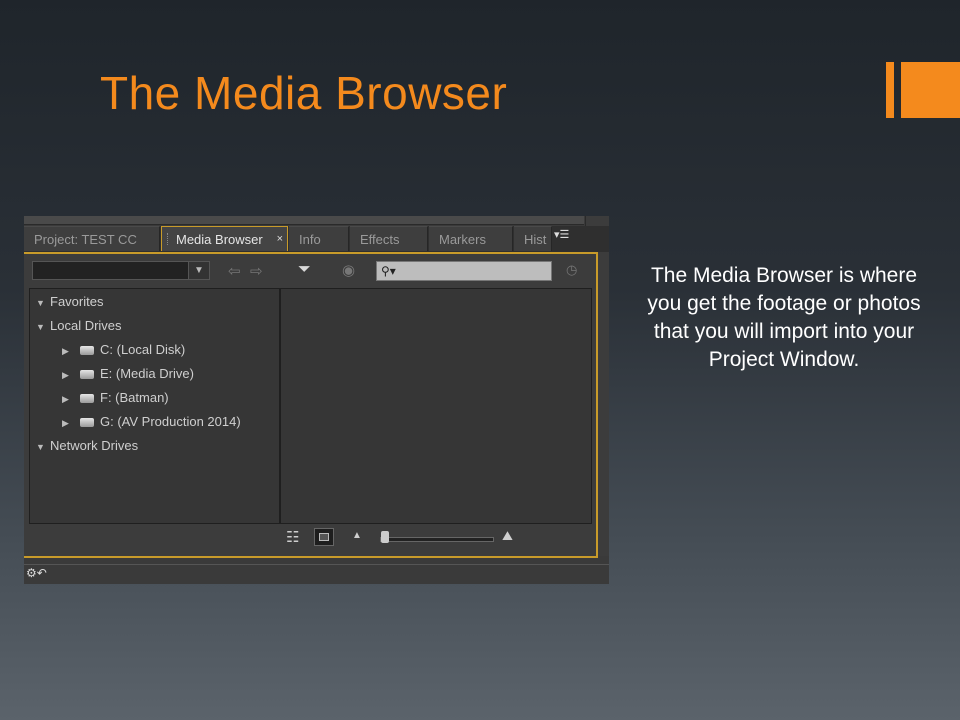  Describe the element at coordinates (304, 220) in the screenshot. I see `panel-top-edge` at that location.